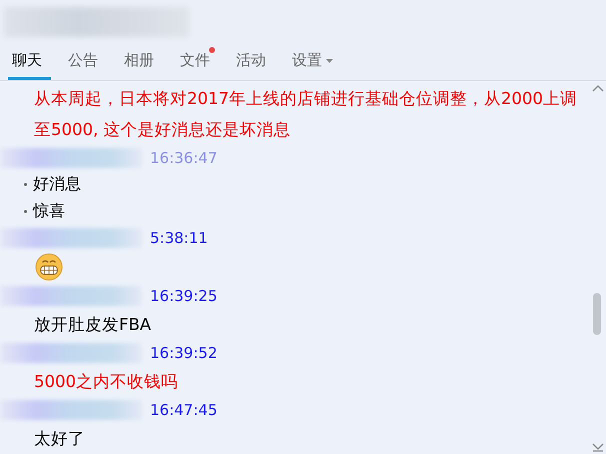  I want to click on message-text: 放开肚皮发FBA, so click(93, 325).